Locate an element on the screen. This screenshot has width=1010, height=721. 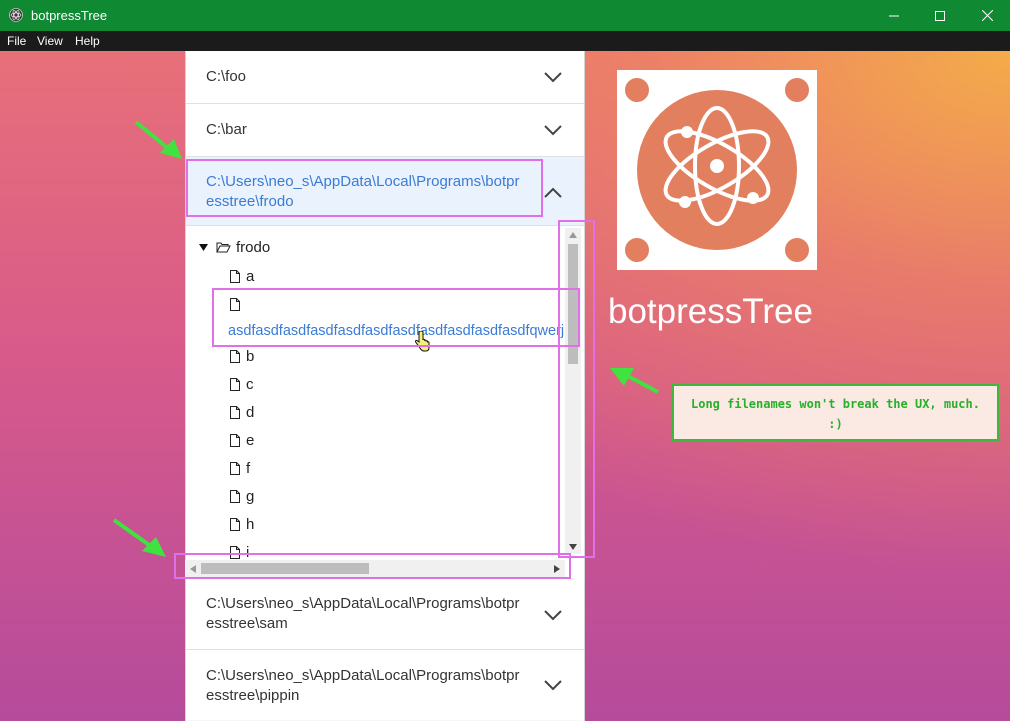
folder-open-icon is located at coordinates (223, 247).